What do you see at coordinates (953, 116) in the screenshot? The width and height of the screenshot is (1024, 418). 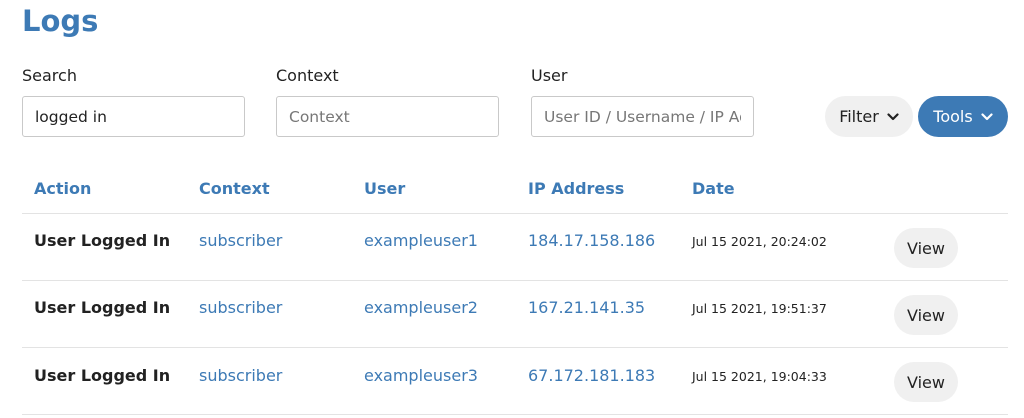 I see `tools-button-label: Tools` at bounding box center [953, 116].